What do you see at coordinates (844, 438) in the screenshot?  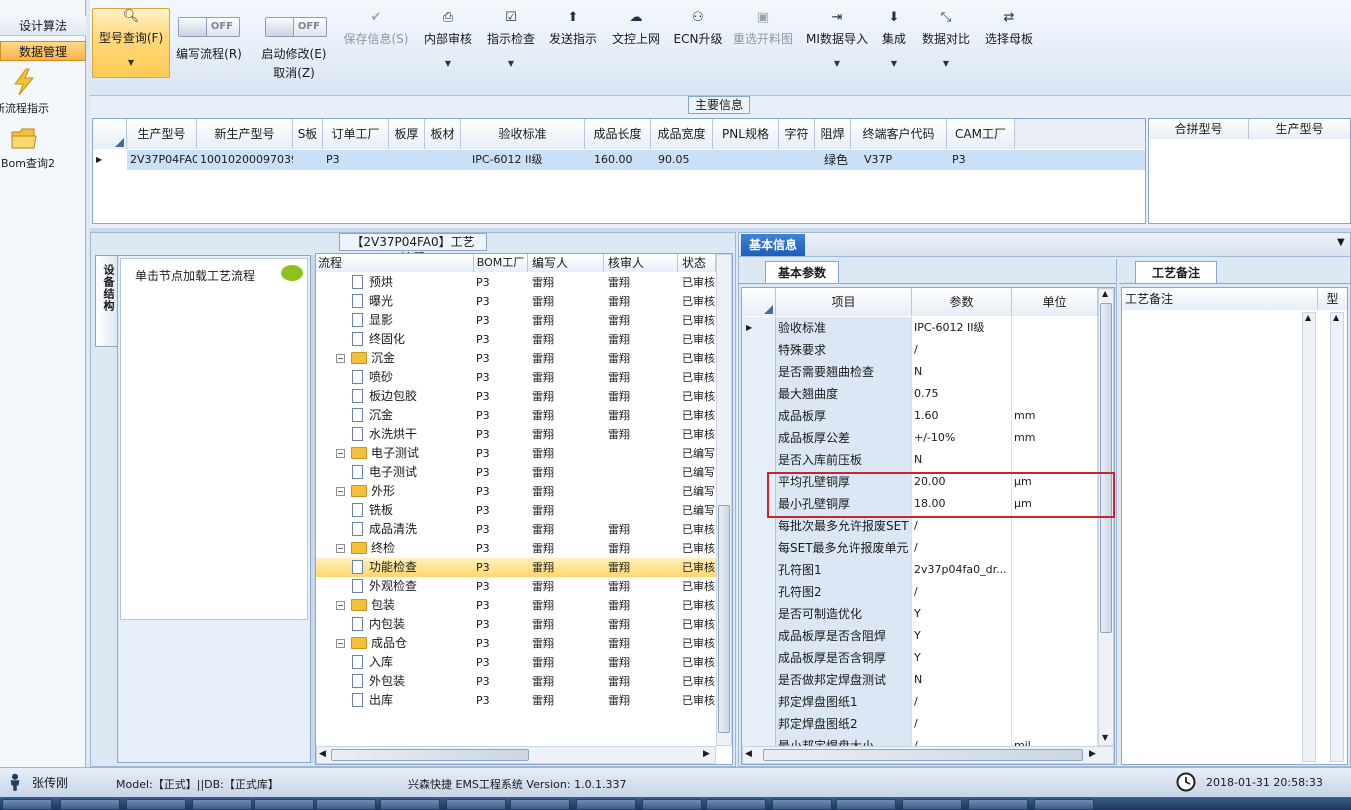 I see `cell-item: 成品板厚公差` at bounding box center [844, 438].